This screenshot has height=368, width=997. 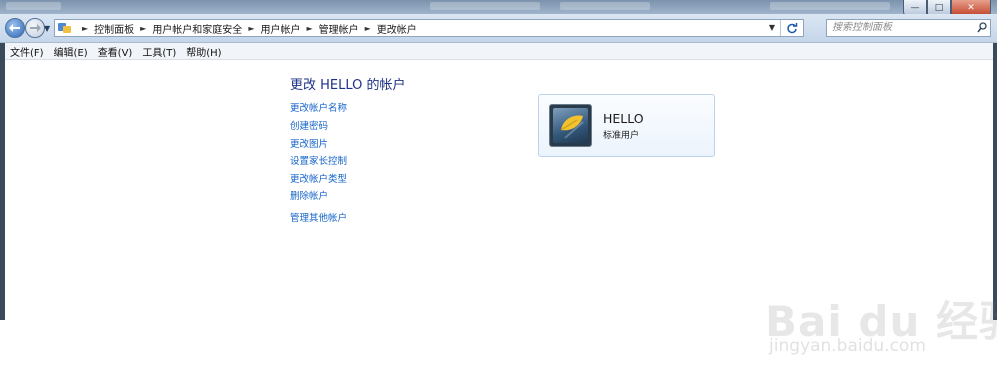 What do you see at coordinates (881, 318) in the screenshot?
I see `watermark: Bai du 经验 jingyan.baidu.com` at bounding box center [881, 318].